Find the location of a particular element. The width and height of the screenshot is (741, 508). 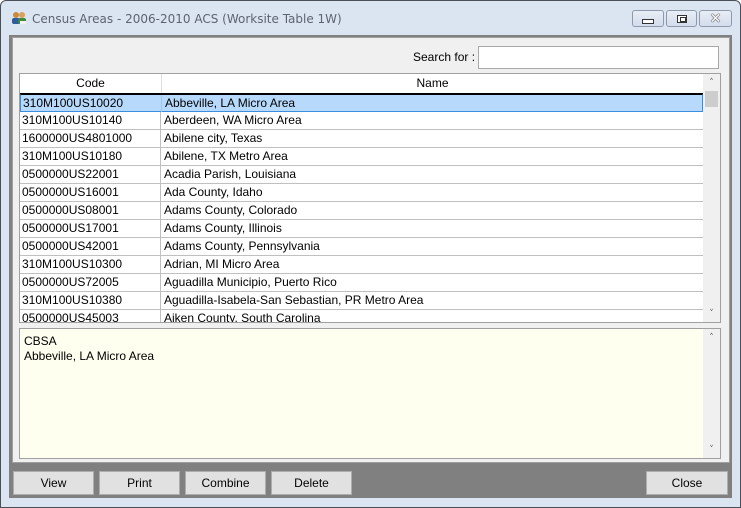

table-scrollbar: ˄ ˅ is located at coordinates (711, 198).